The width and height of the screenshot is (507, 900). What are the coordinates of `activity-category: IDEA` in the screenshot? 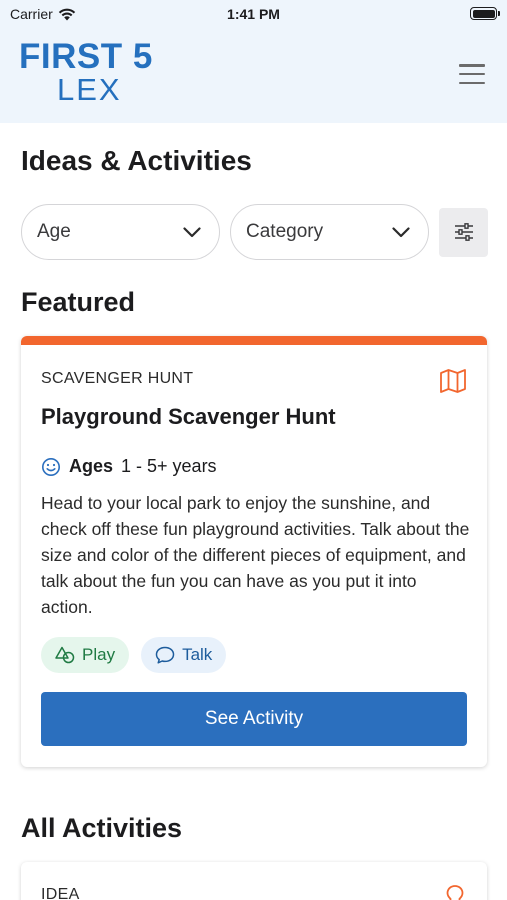 It's located at (60, 893).